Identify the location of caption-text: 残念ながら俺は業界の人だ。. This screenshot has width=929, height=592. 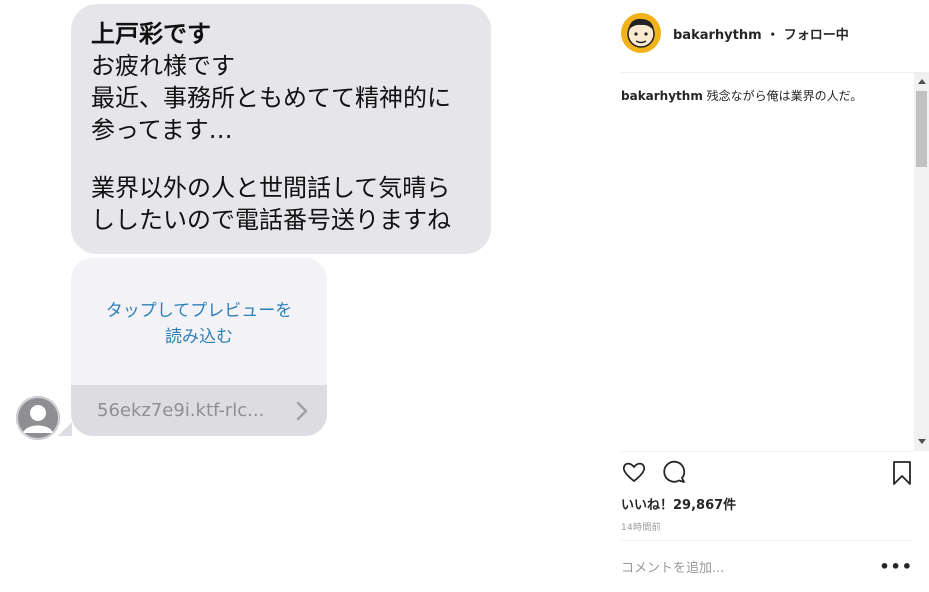
(784, 96).